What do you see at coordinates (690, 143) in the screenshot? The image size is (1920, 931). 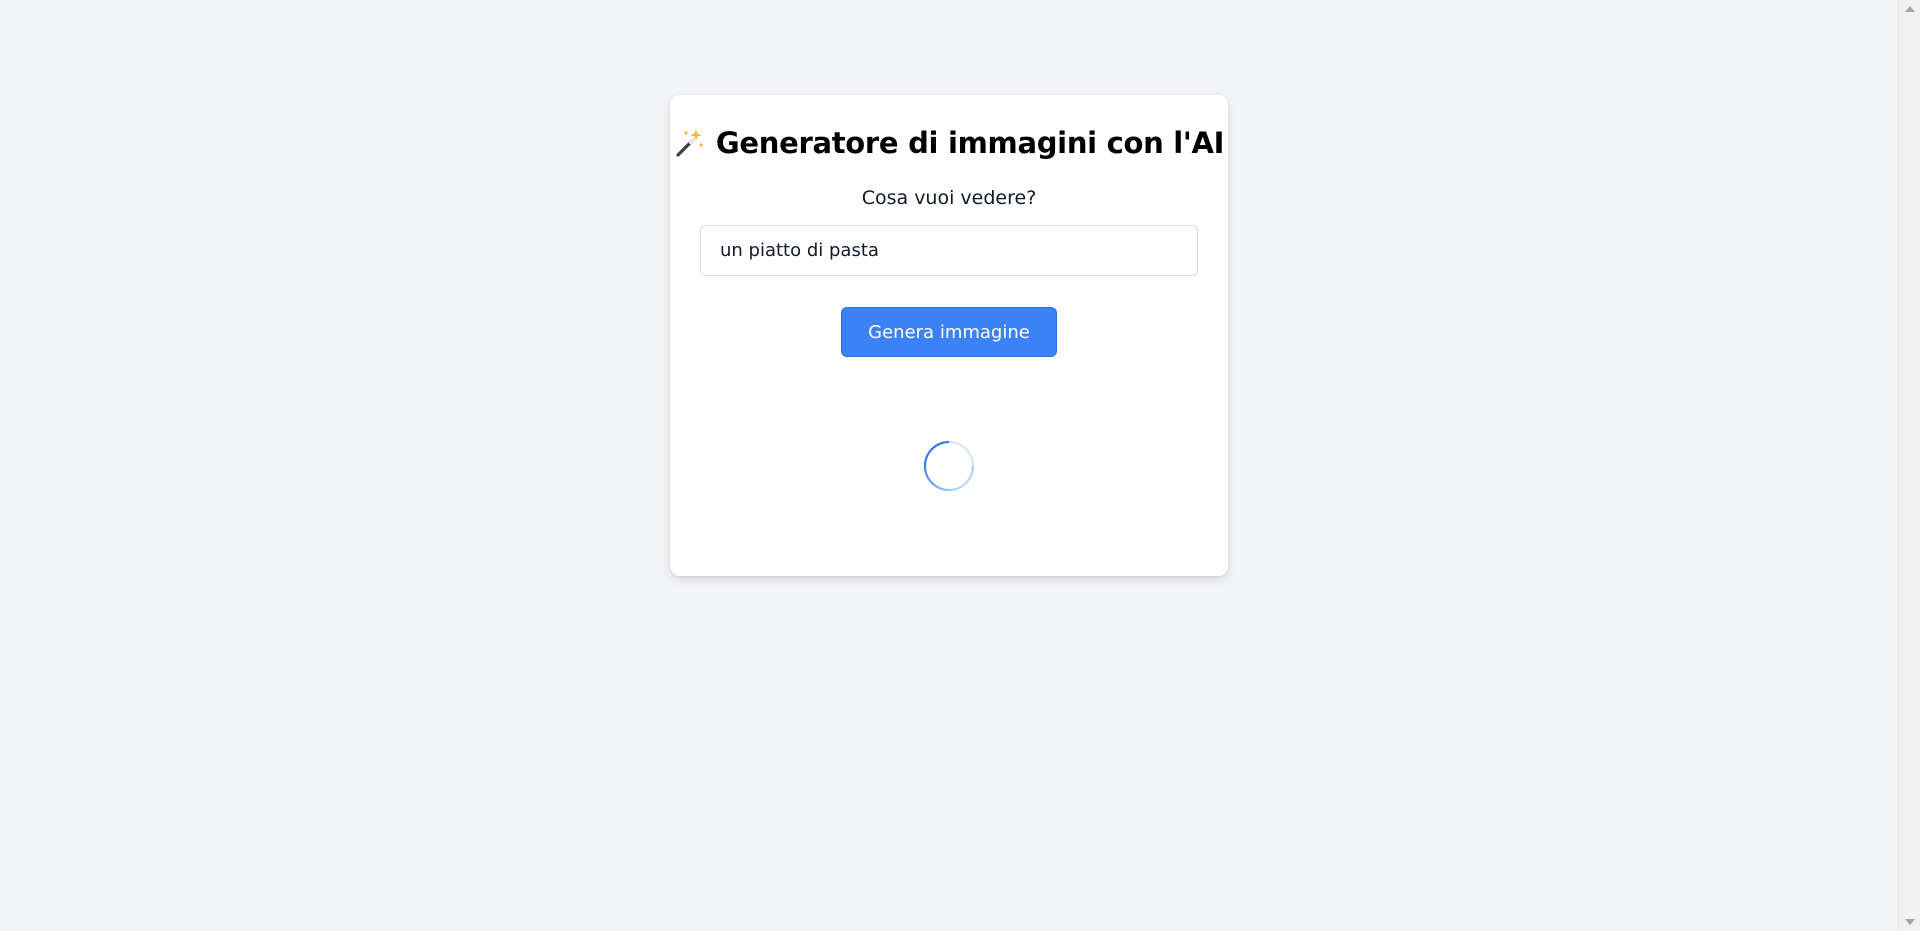 I see `magic-wand-icon` at bounding box center [690, 143].